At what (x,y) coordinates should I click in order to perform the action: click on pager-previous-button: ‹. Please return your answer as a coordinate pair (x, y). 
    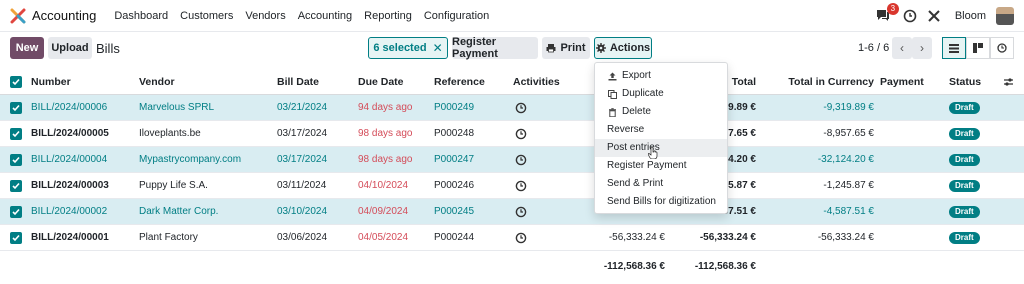
    Looking at the image, I should click on (902, 48).